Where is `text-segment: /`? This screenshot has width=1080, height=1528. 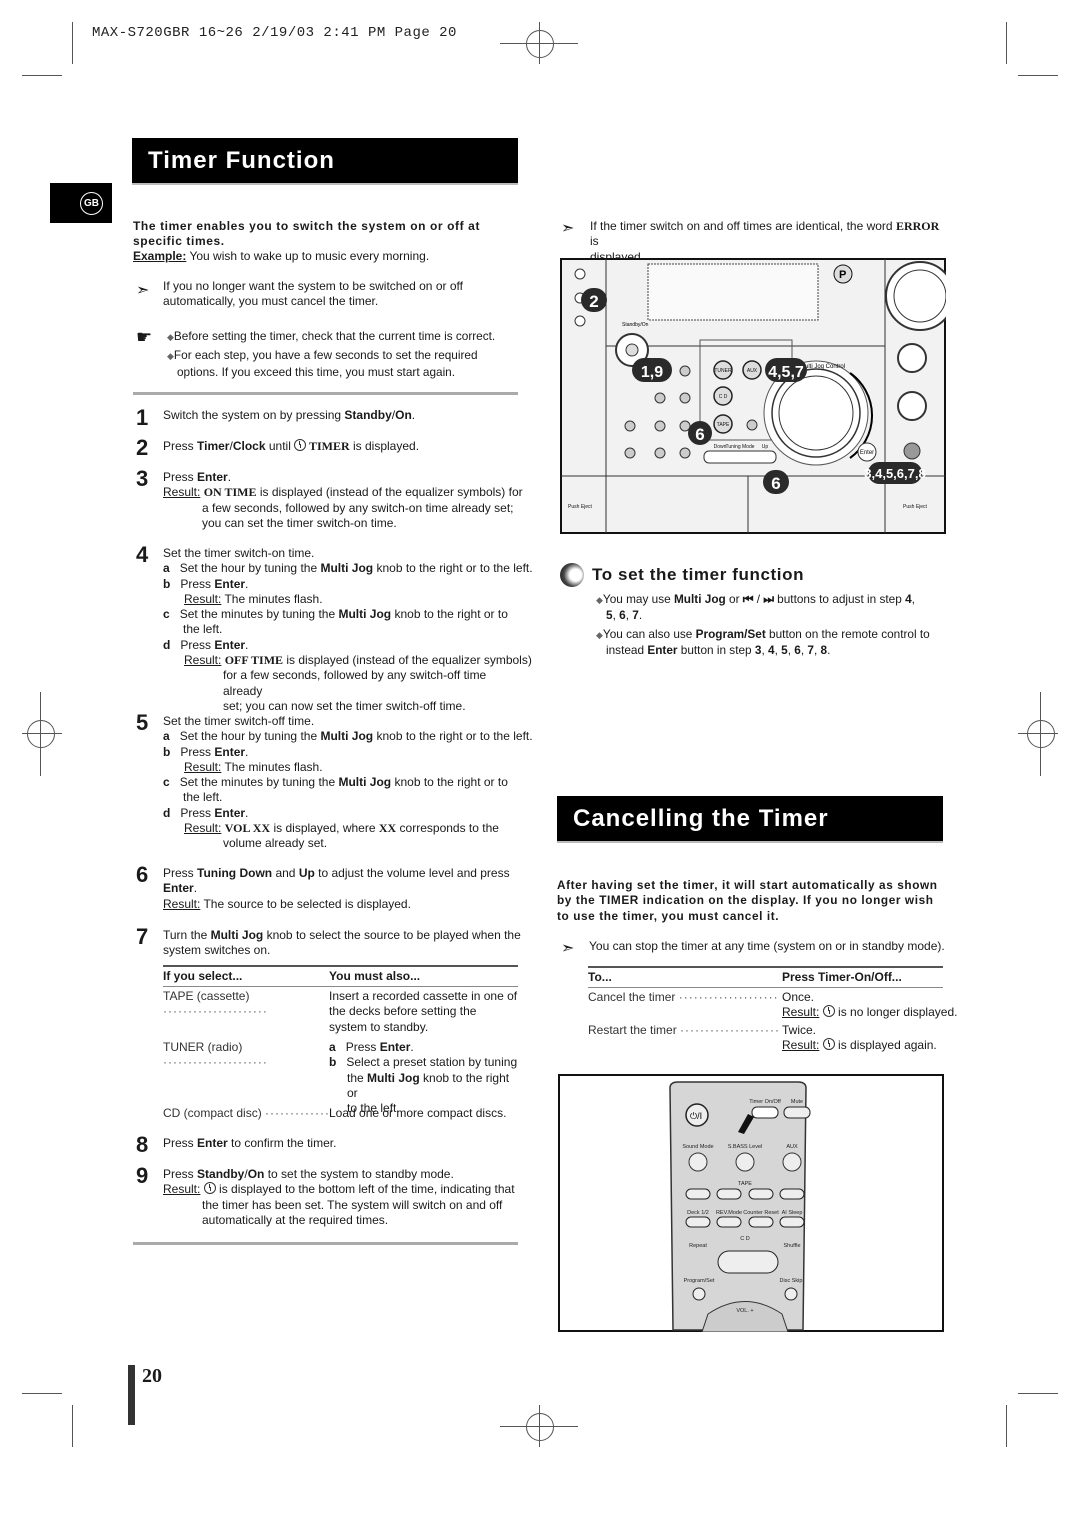 text-segment: / is located at coordinates (758, 599).